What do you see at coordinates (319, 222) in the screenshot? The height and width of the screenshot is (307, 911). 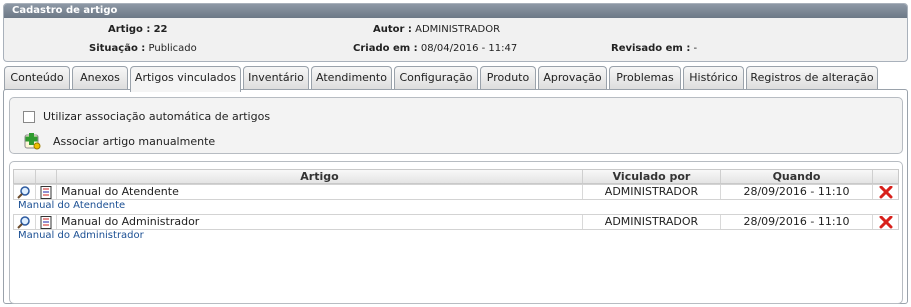 I see `article-title: Manual do Administrador` at bounding box center [319, 222].